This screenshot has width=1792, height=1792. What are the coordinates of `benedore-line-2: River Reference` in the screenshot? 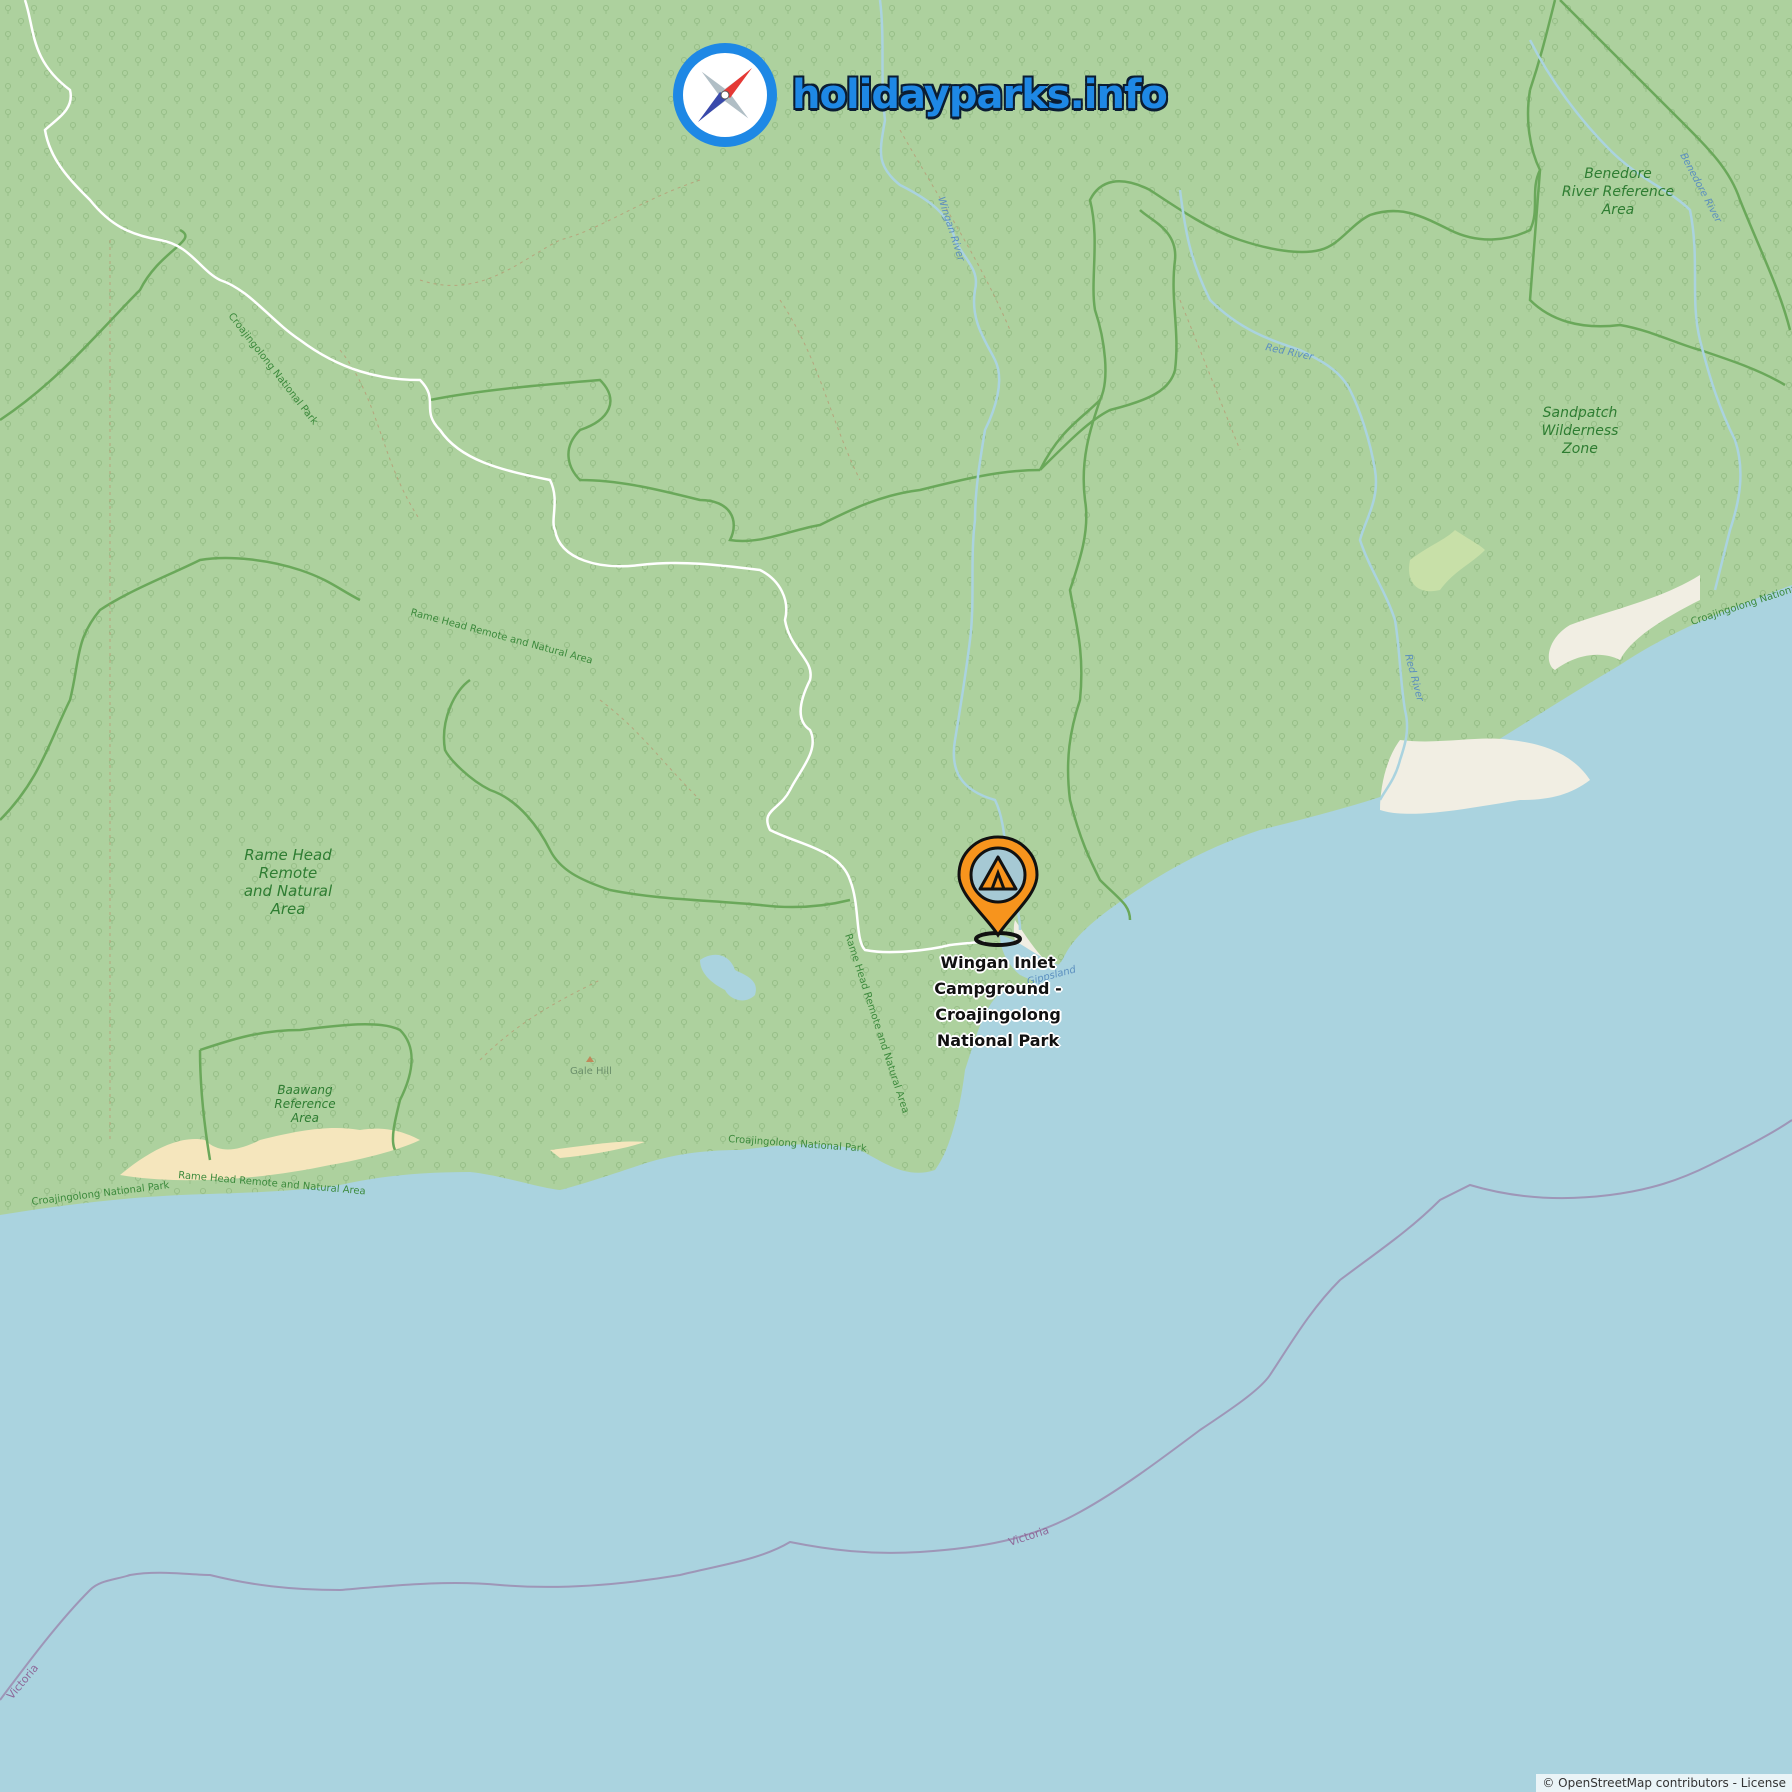 It's located at (1618, 192).